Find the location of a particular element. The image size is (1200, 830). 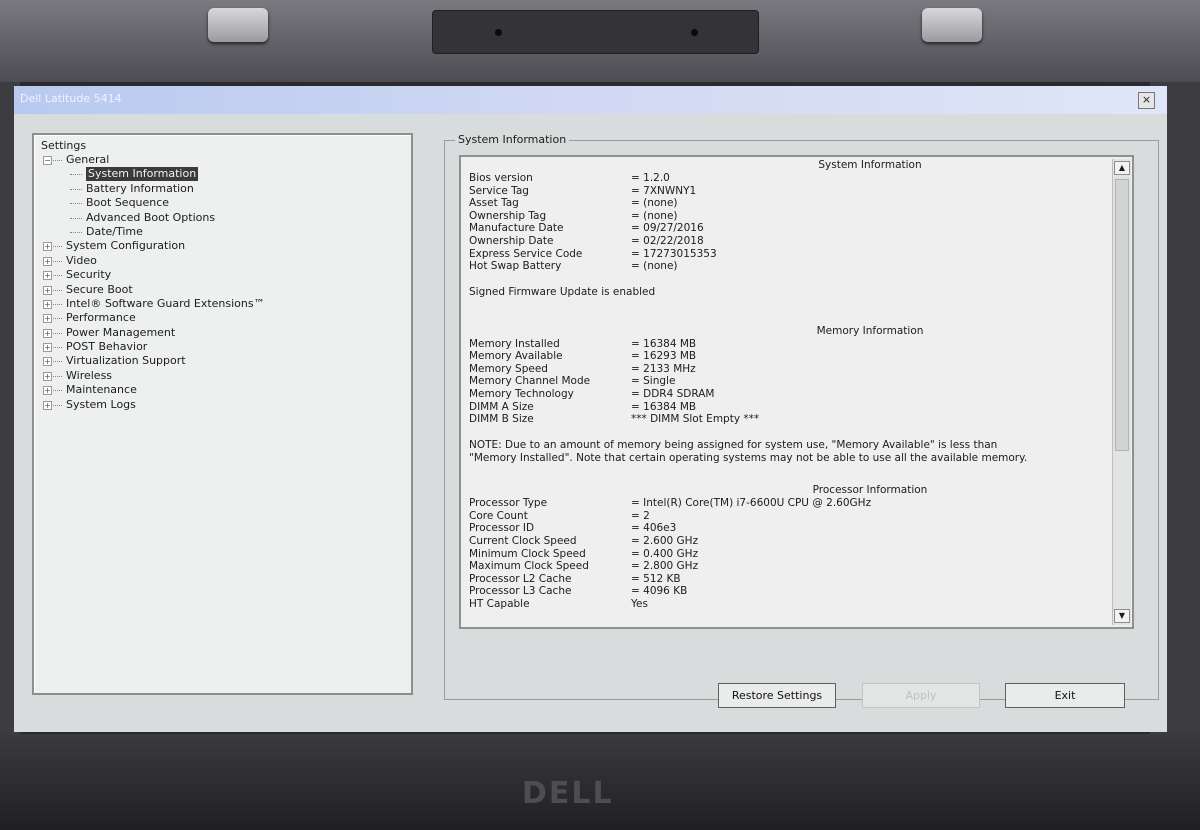

laptop-bezel-top is located at coordinates (600, 41).